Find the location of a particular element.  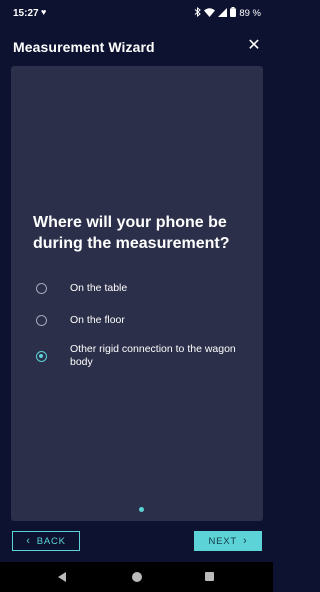

next-button: NEXT › is located at coordinates (228, 541).